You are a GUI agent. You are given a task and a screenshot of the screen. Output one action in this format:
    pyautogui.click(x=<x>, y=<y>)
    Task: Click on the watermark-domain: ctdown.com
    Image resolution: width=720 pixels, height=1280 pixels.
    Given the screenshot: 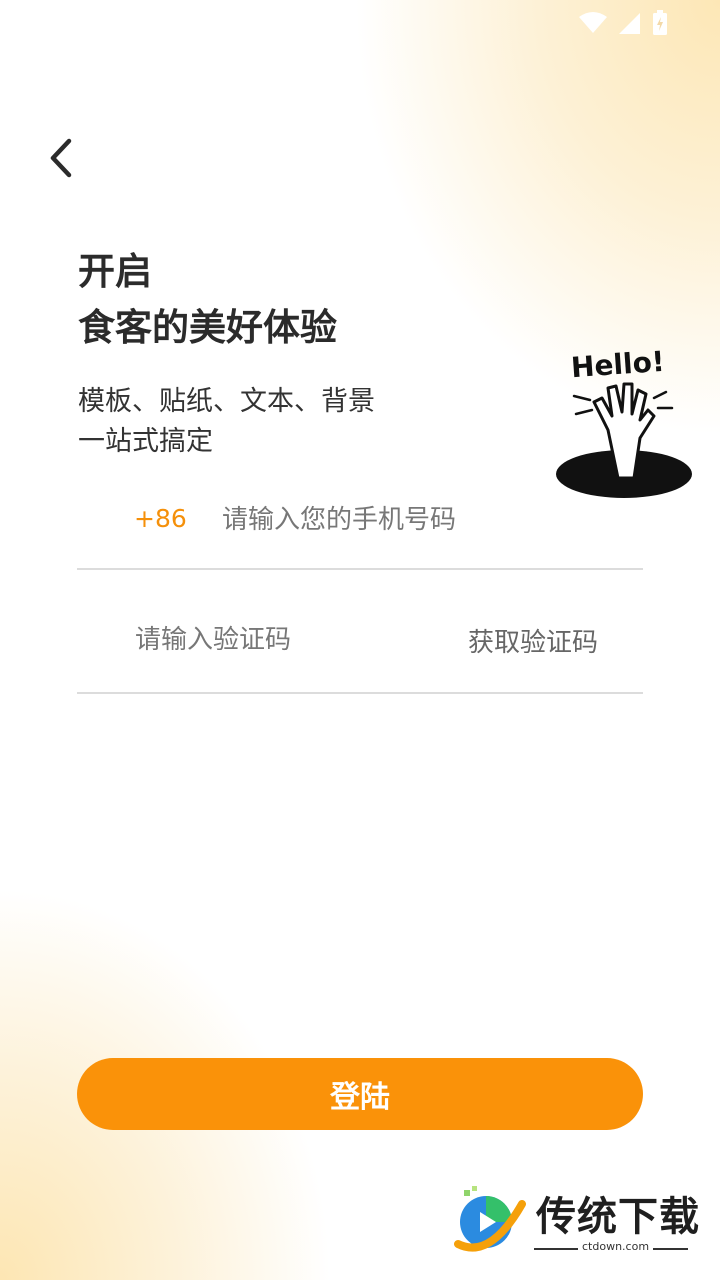 What is the action you would take?
    pyautogui.click(x=616, y=1246)
    